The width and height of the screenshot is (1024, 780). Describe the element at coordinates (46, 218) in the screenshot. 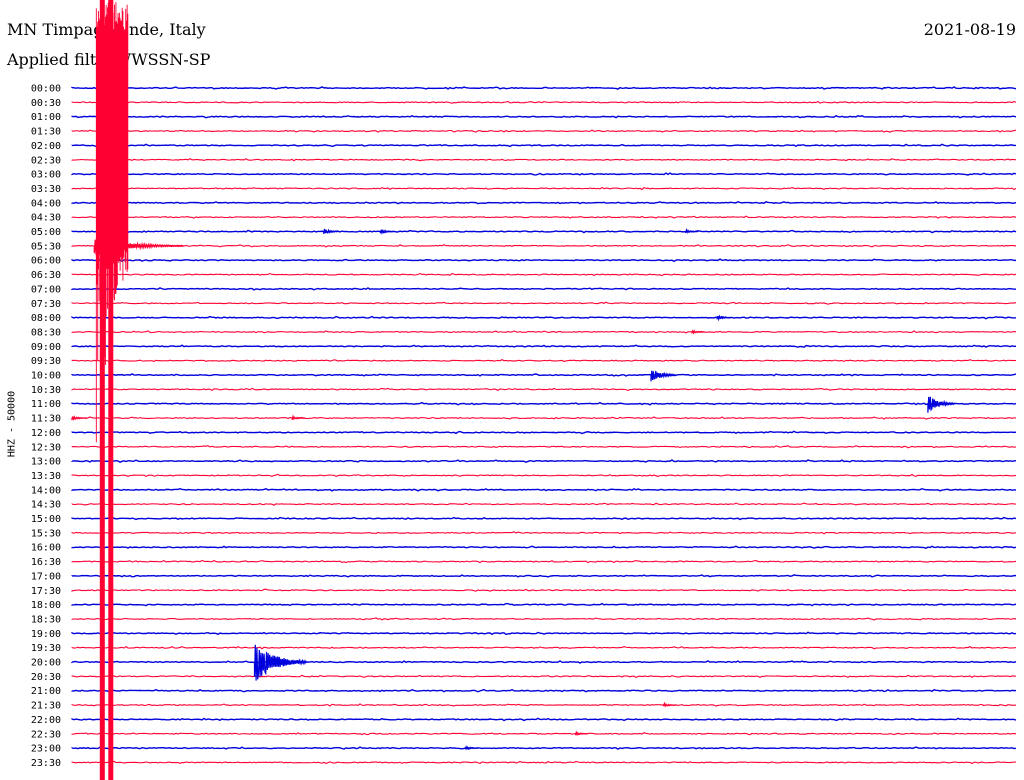

I see `row-label: 04:30` at that location.